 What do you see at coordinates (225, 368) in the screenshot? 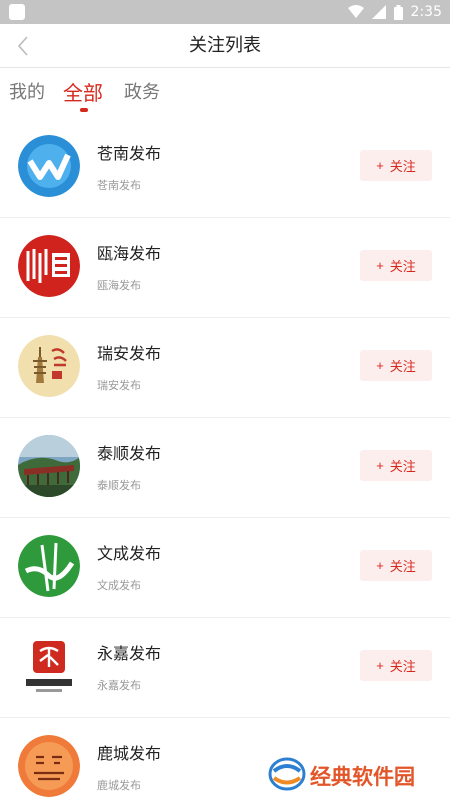
I see `list-item: 瑞安发布 瑞安发布 + 关注` at bounding box center [225, 368].